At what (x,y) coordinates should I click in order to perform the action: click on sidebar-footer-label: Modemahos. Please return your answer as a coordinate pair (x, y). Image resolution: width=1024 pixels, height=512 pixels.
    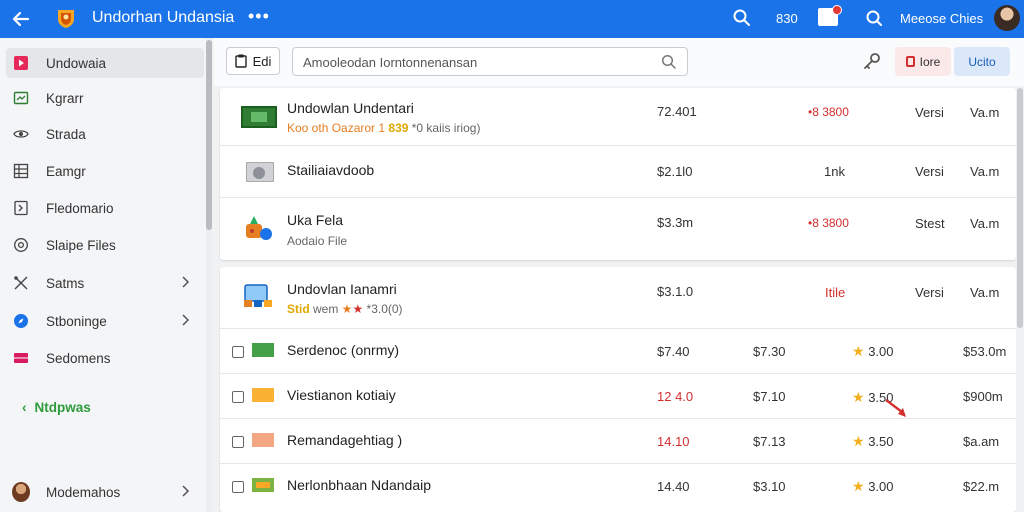
    Looking at the image, I should click on (83, 492).